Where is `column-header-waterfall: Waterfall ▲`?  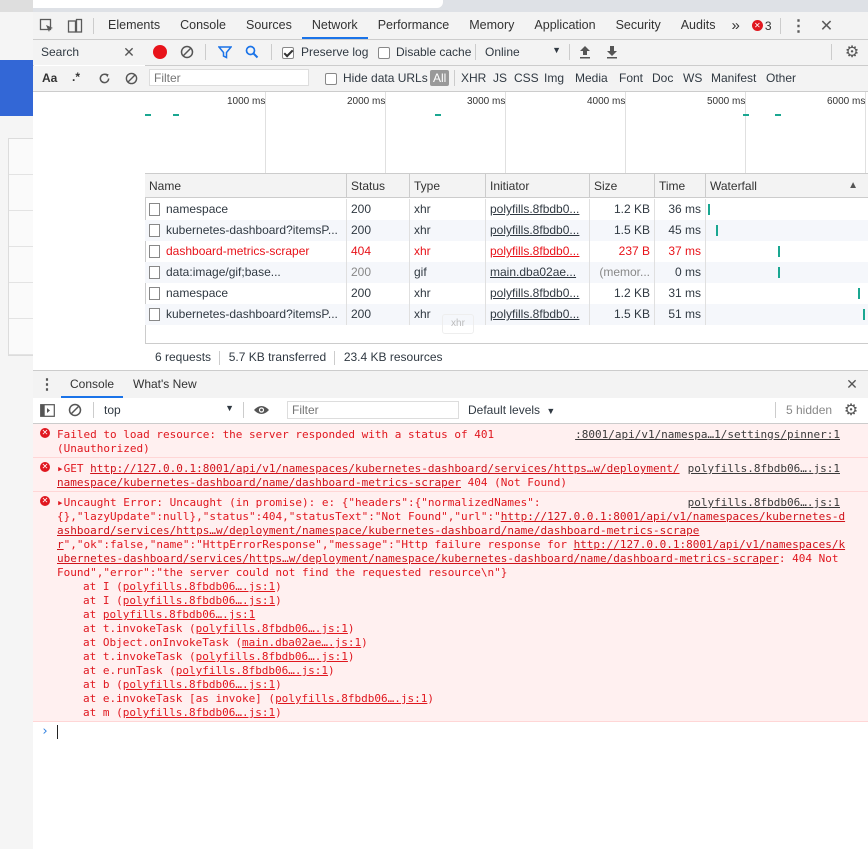 column-header-waterfall: Waterfall ▲ is located at coordinates (787, 186).